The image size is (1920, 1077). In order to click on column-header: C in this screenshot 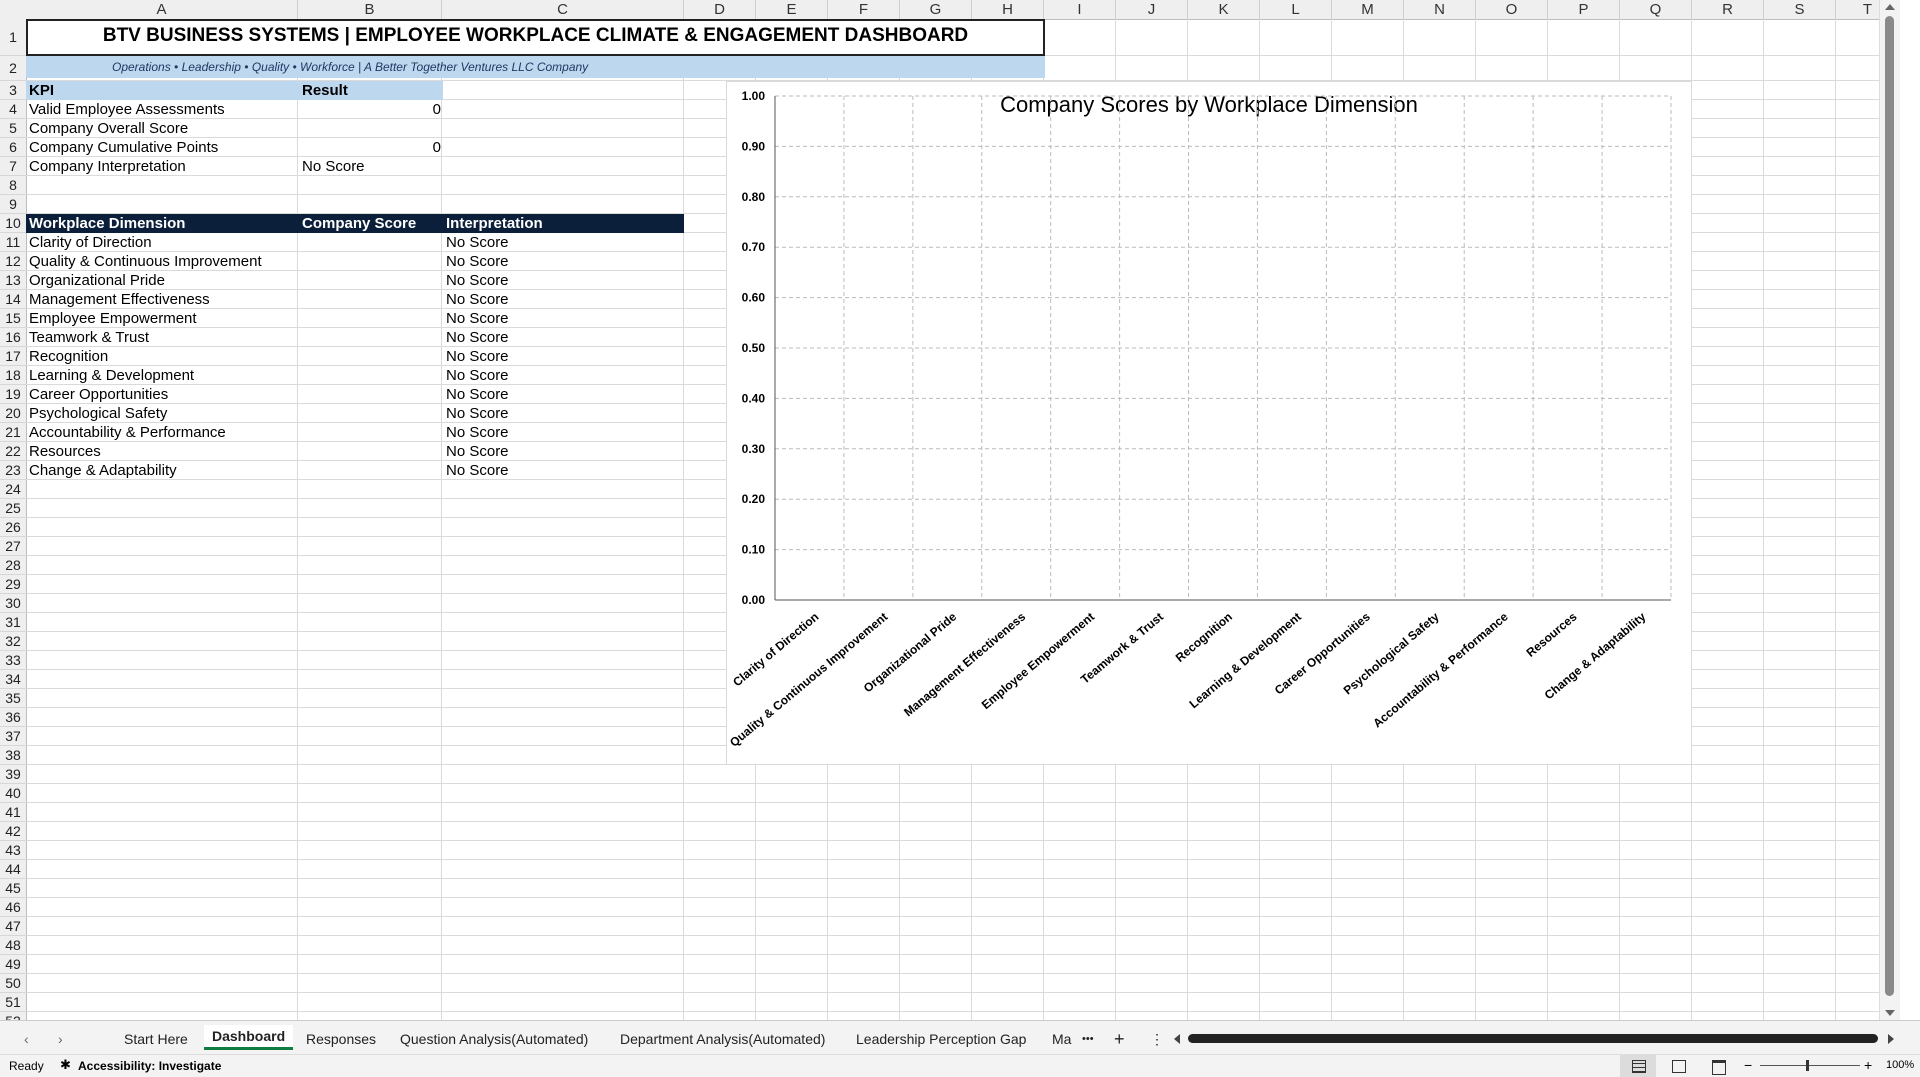, I will do `click(563, 9)`.